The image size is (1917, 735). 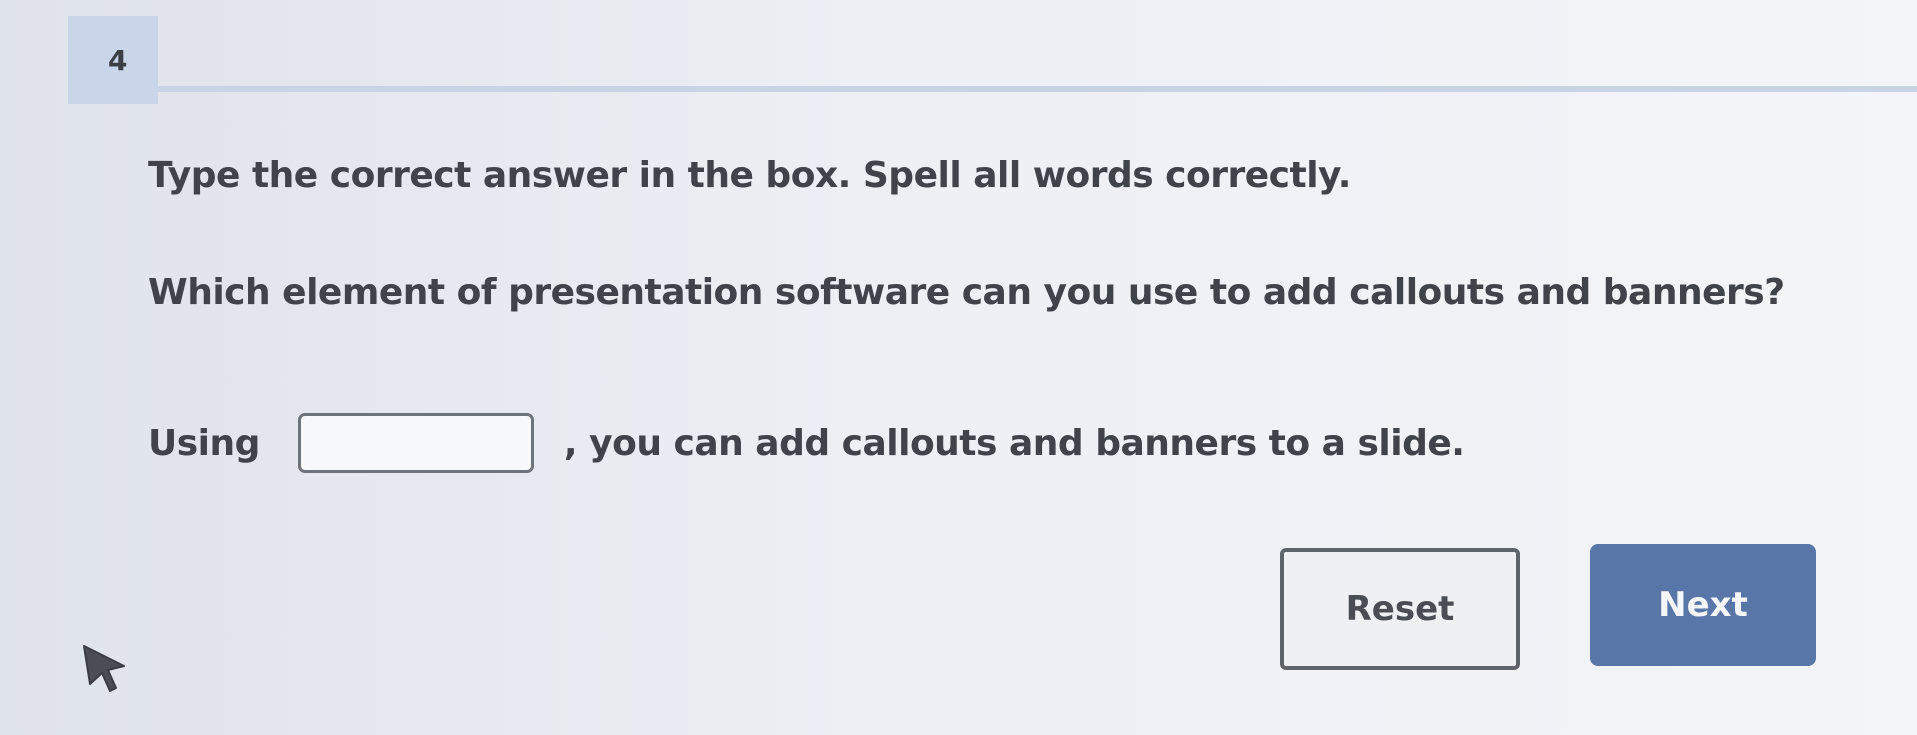 I want to click on reset-button: Reset, so click(x=1400, y=609).